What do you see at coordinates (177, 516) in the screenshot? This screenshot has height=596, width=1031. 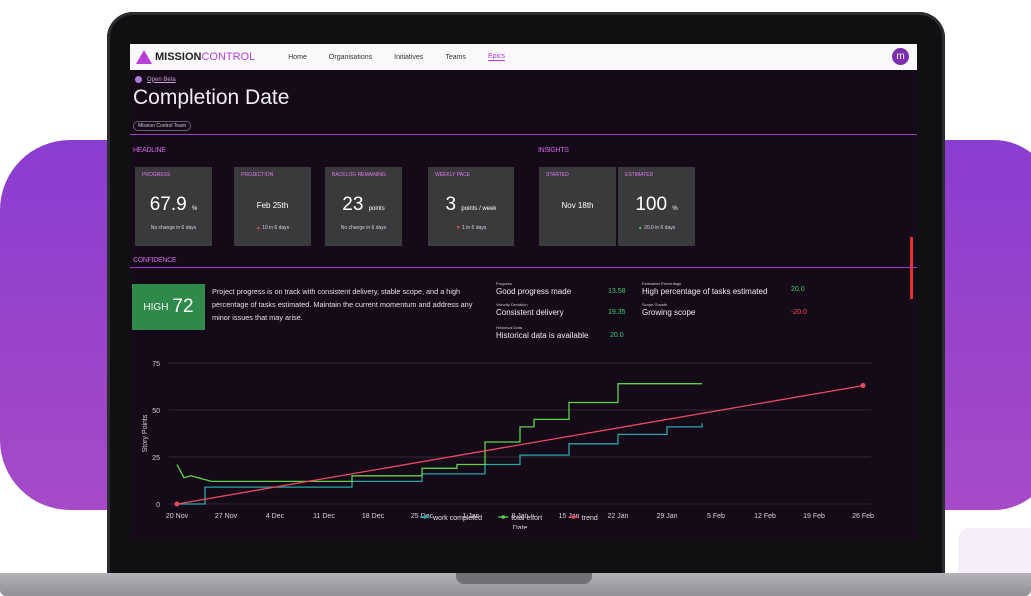 I see `x-tick-label: 20 Nov` at bounding box center [177, 516].